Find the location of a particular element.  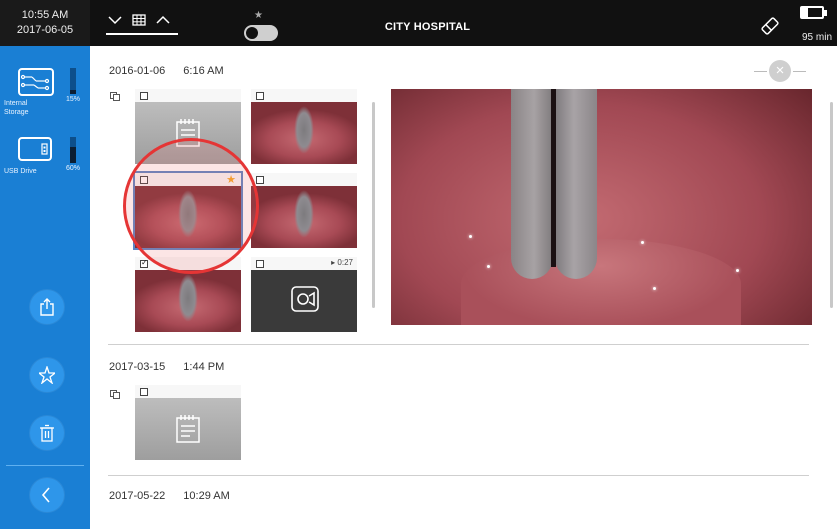

session-time: 6:16 AM is located at coordinates (203, 71).